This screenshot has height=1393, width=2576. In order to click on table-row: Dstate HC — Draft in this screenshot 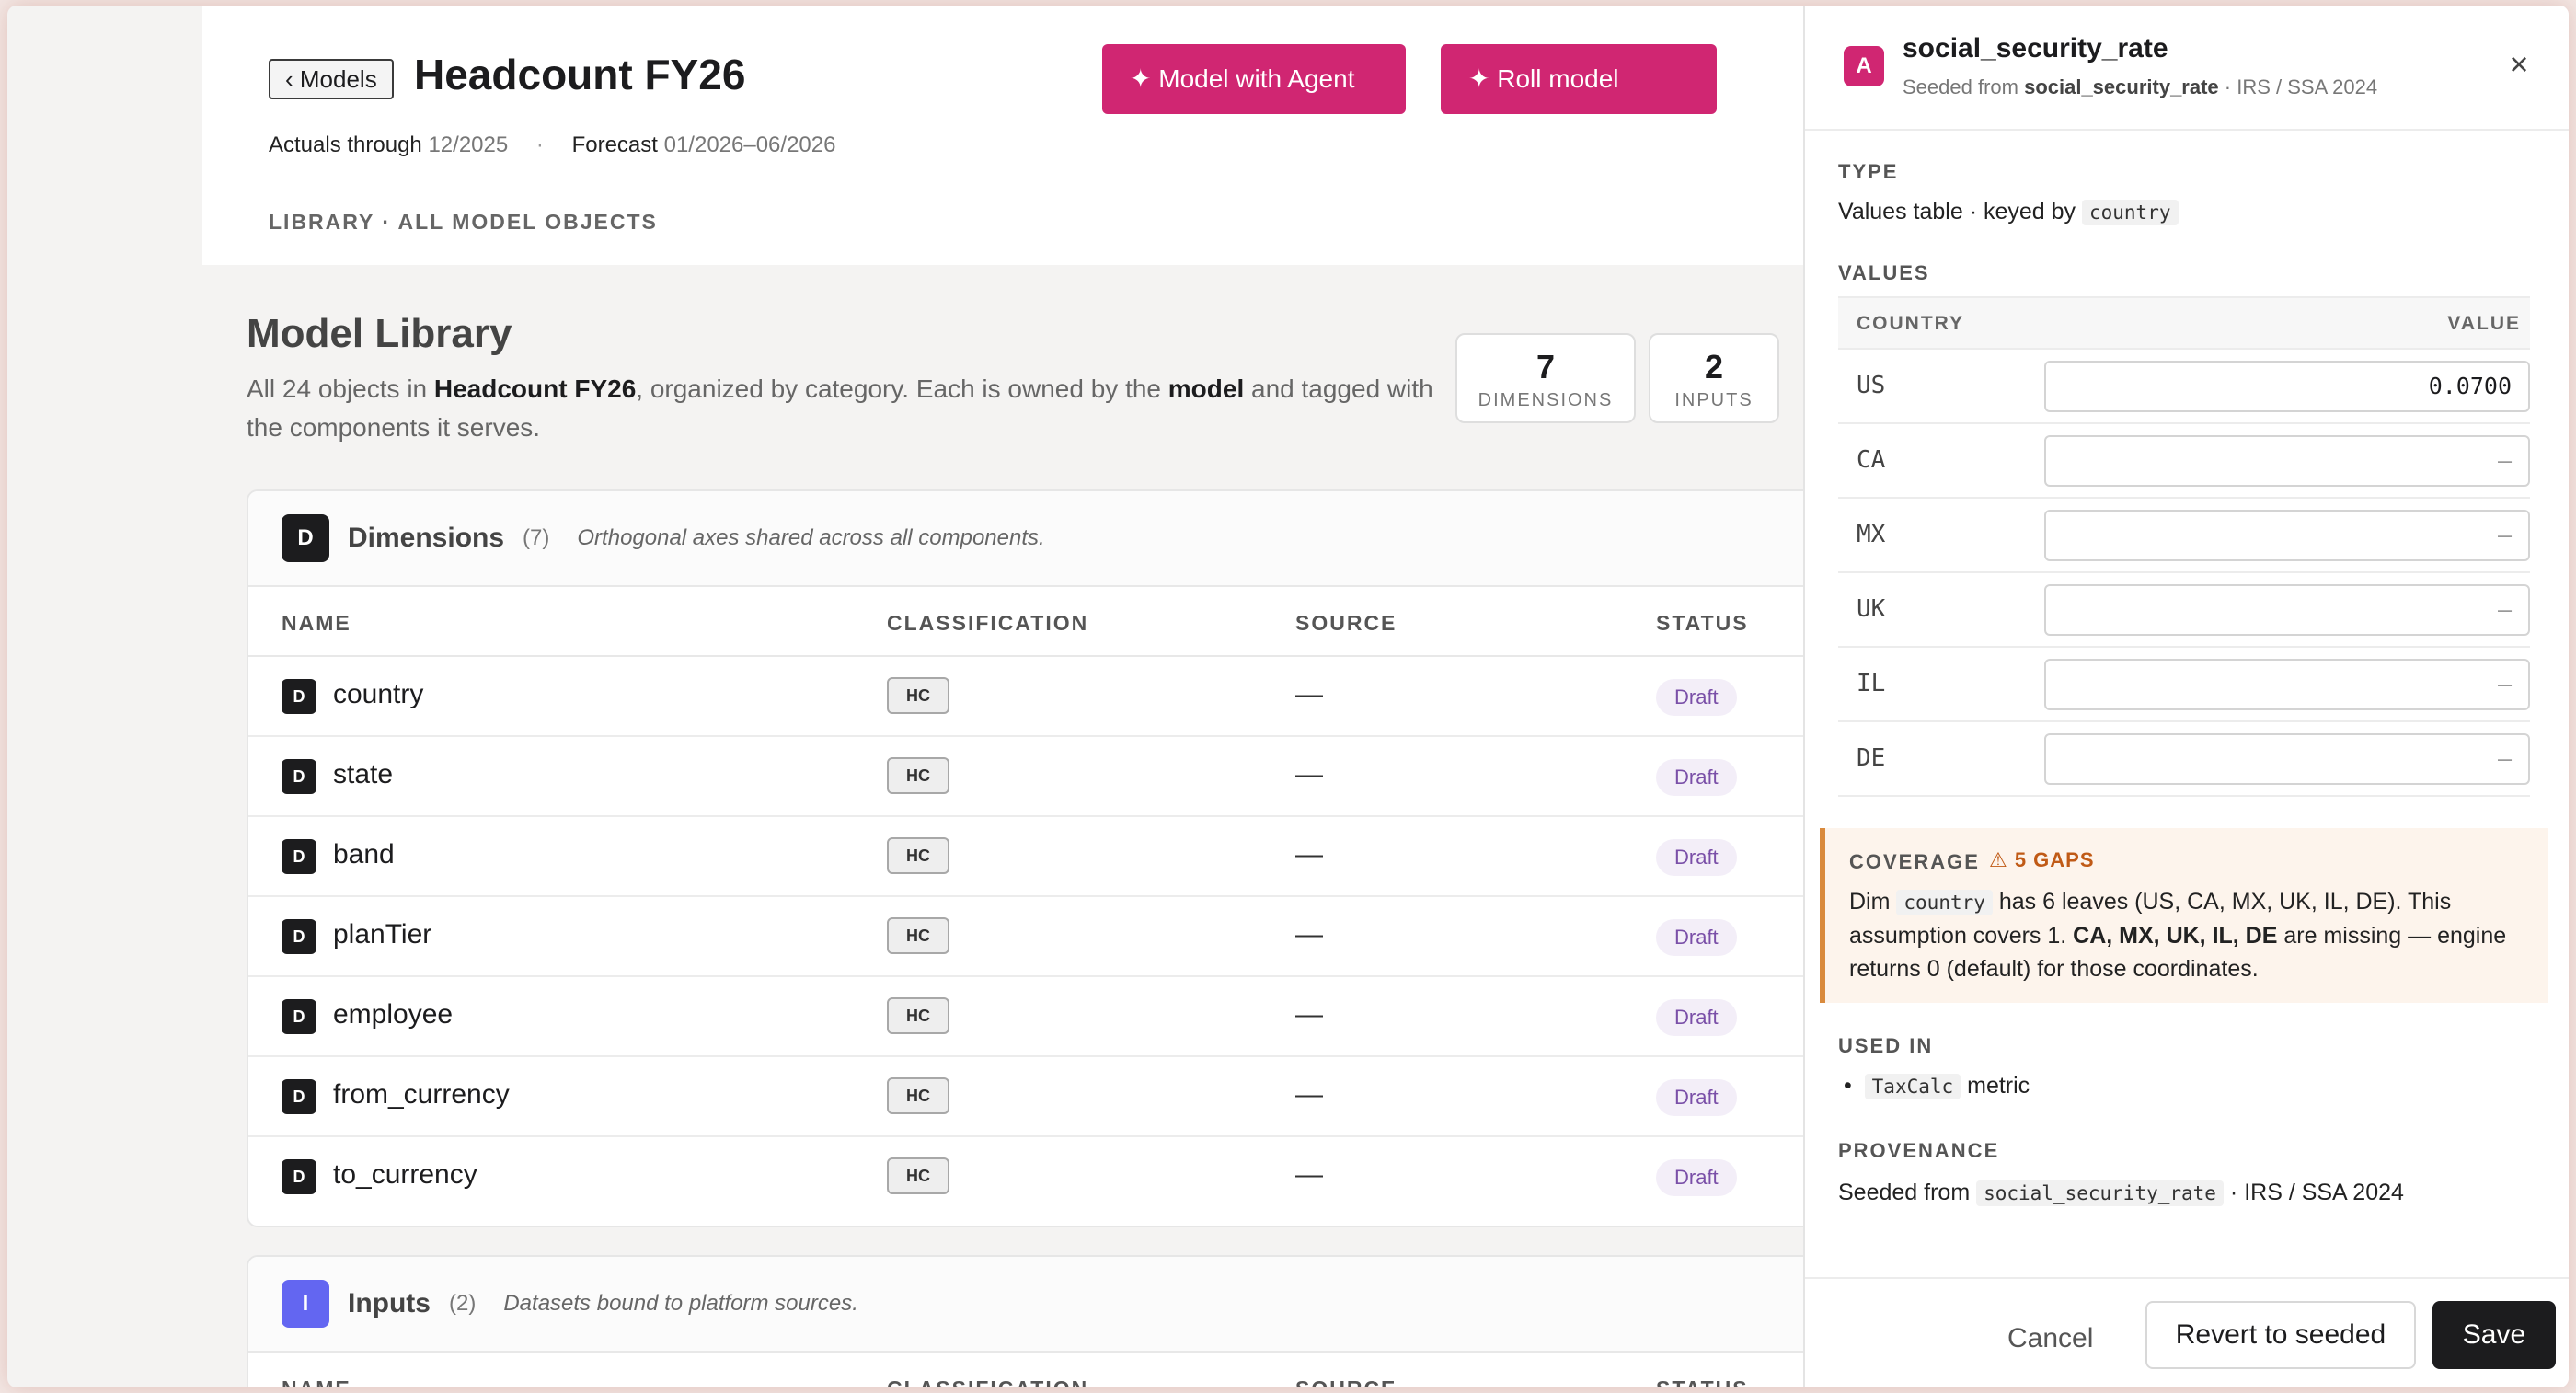, I will do `click(1074, 777)`.